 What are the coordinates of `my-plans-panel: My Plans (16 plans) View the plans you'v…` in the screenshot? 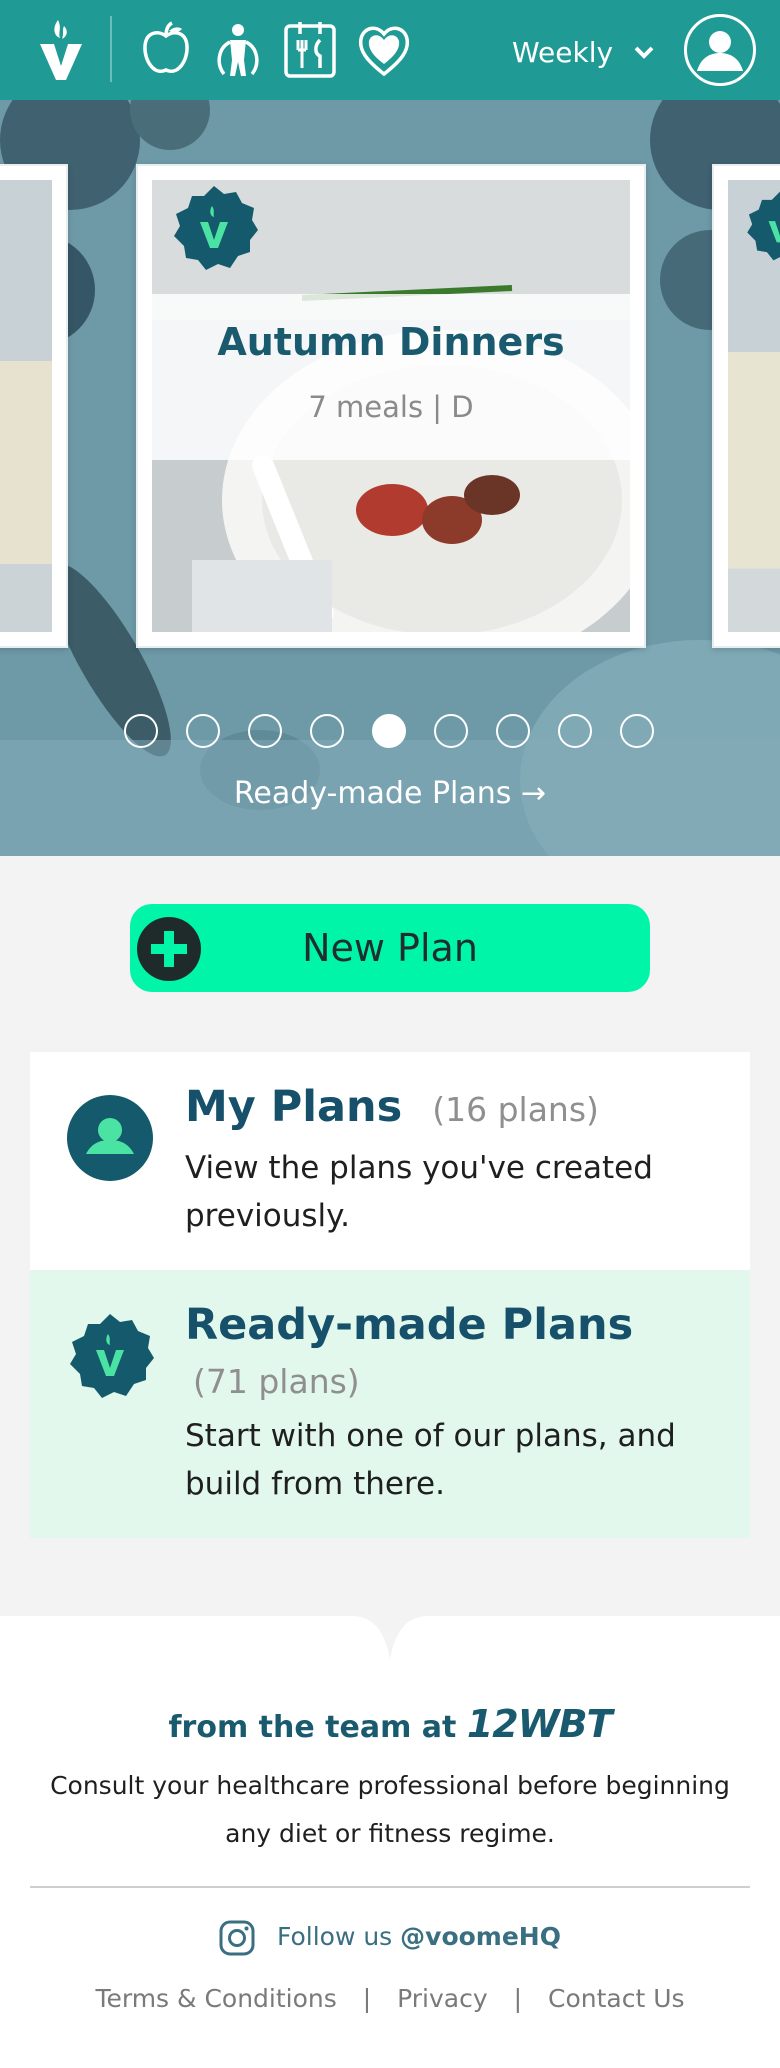 It's located at (390, 1161).